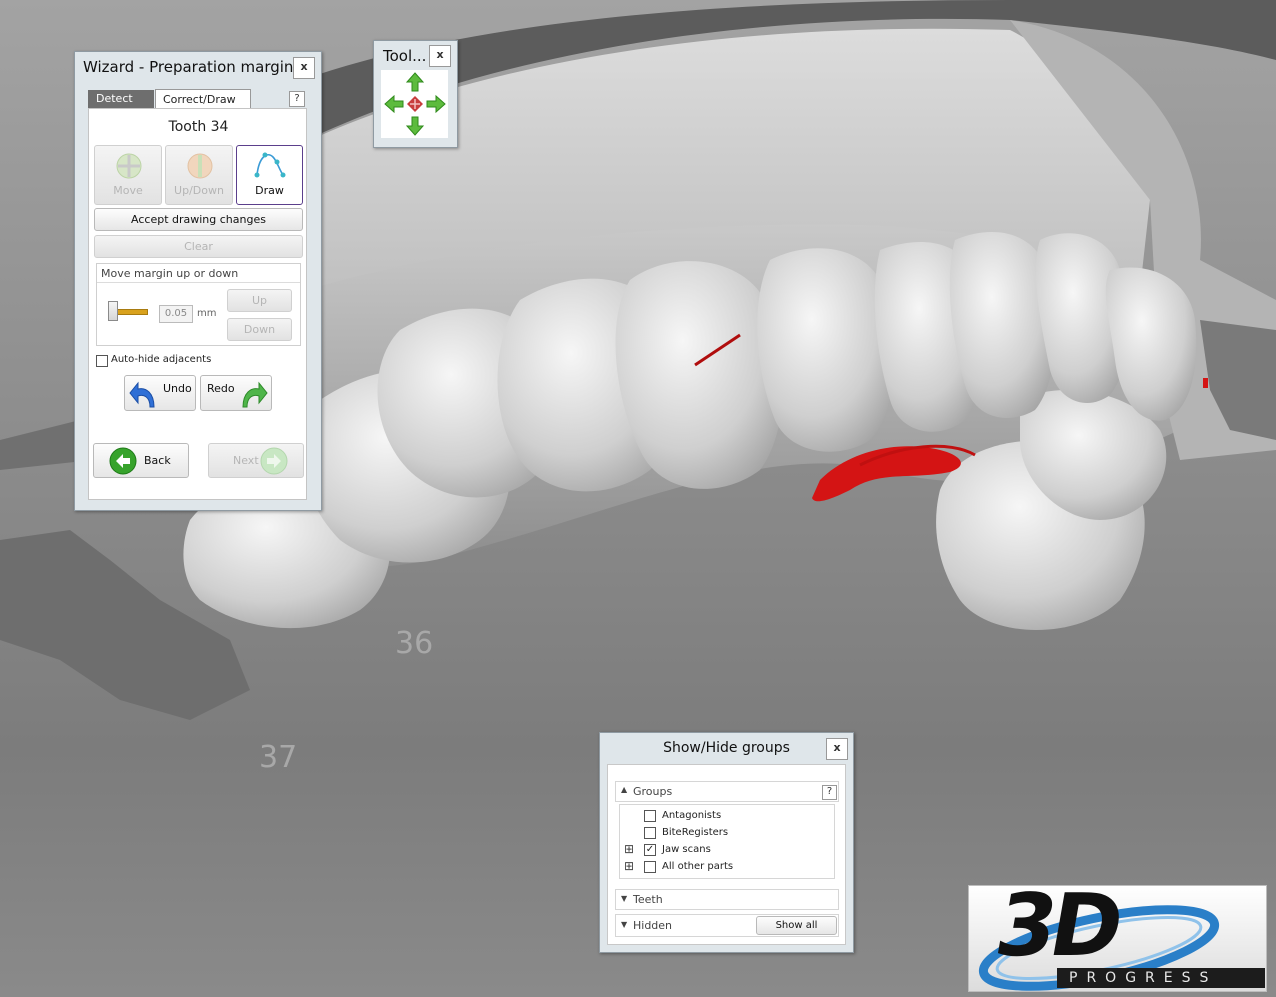  Describe the element at coordinates (1057, 930) in the screenshot. I see `logo-3d-text: 3D` at that location.